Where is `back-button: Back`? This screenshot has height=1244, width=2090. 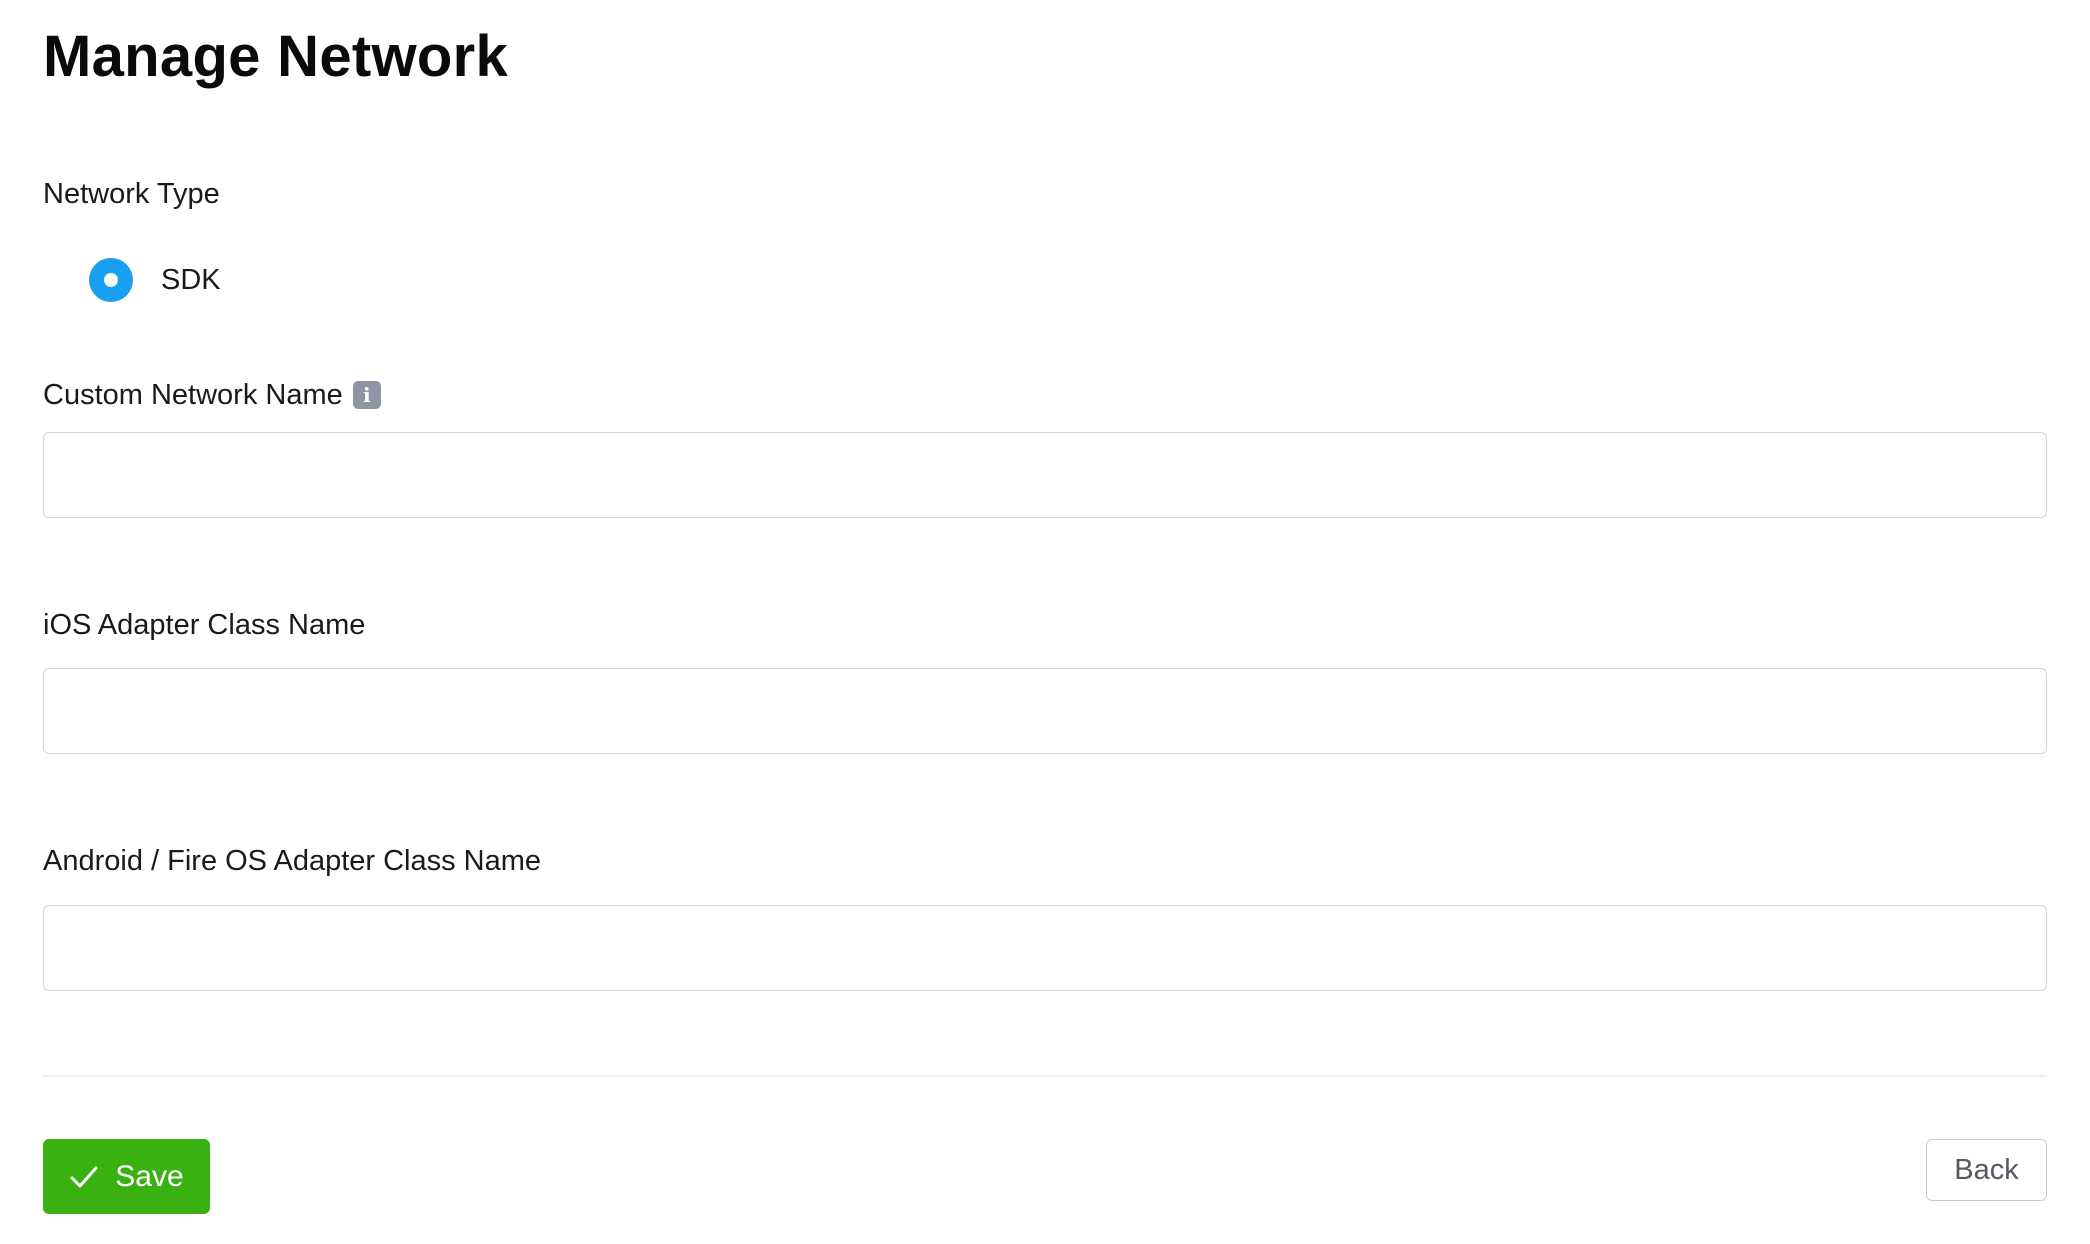 back-button: Back is located at coordinates (1986, 1170).